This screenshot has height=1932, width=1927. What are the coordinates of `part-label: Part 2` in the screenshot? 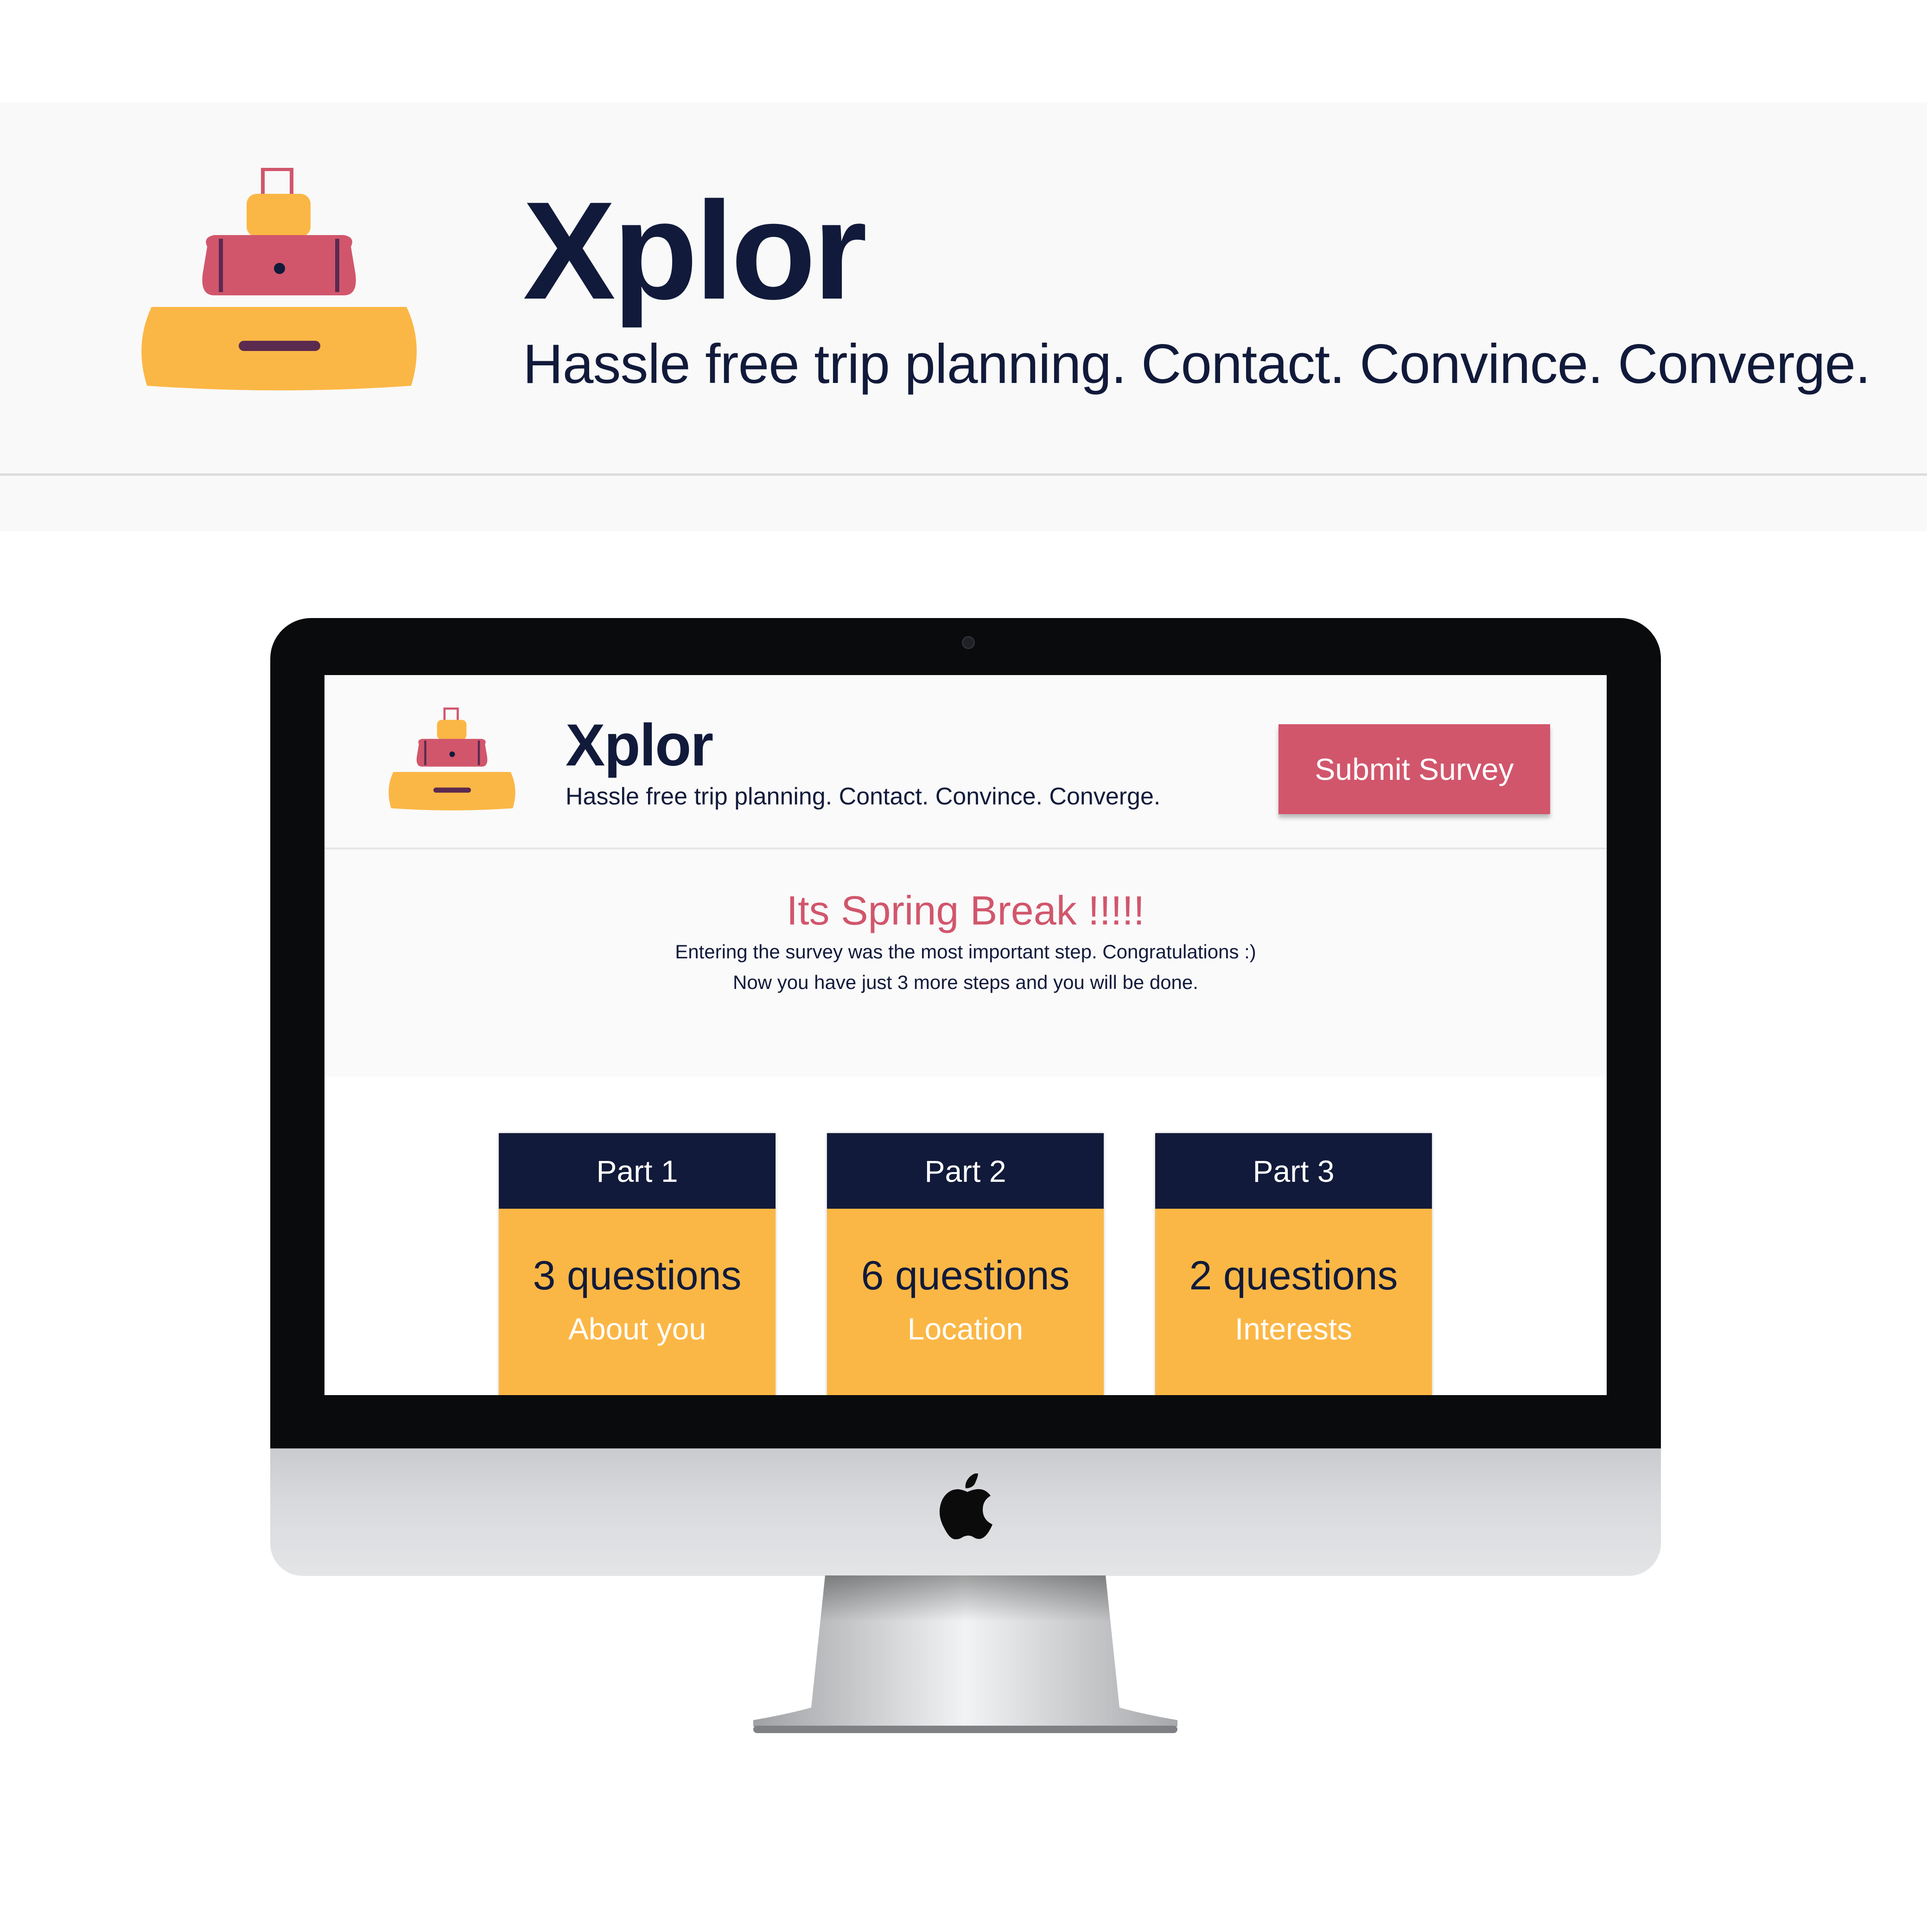 It's located at (965, 1171).